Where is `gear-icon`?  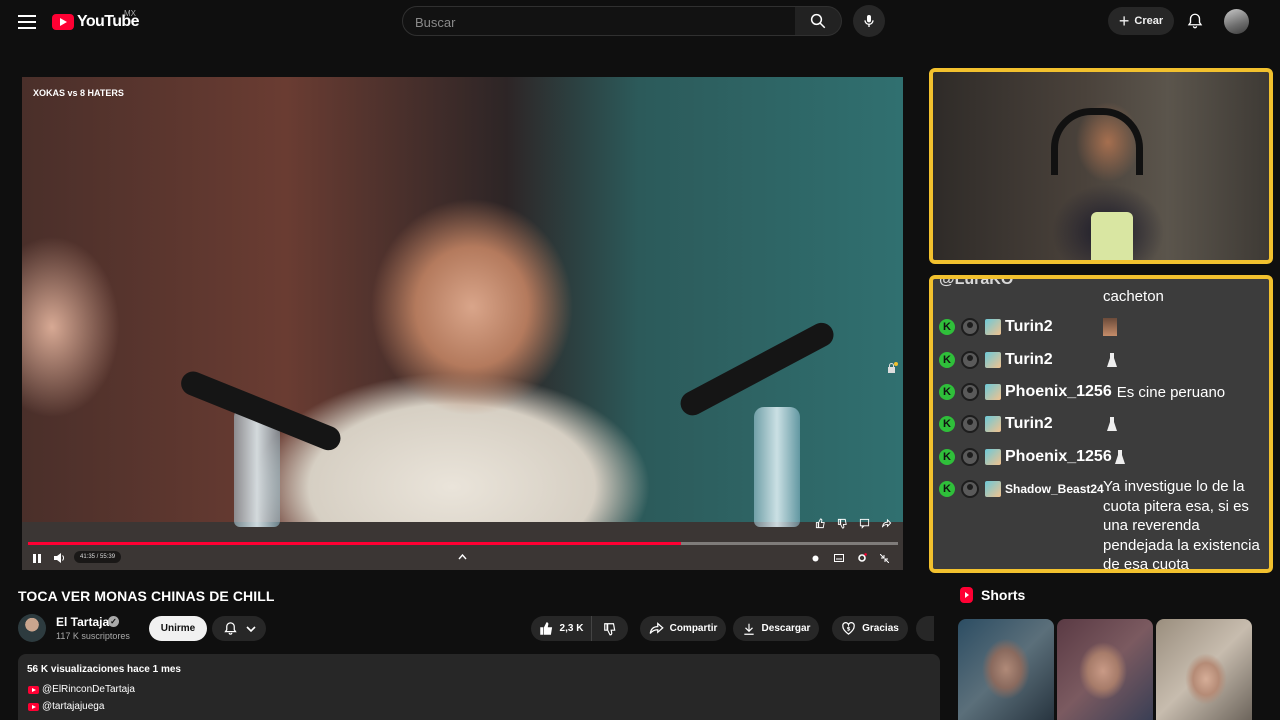 gear-icon is located at coordinates (862, 558).